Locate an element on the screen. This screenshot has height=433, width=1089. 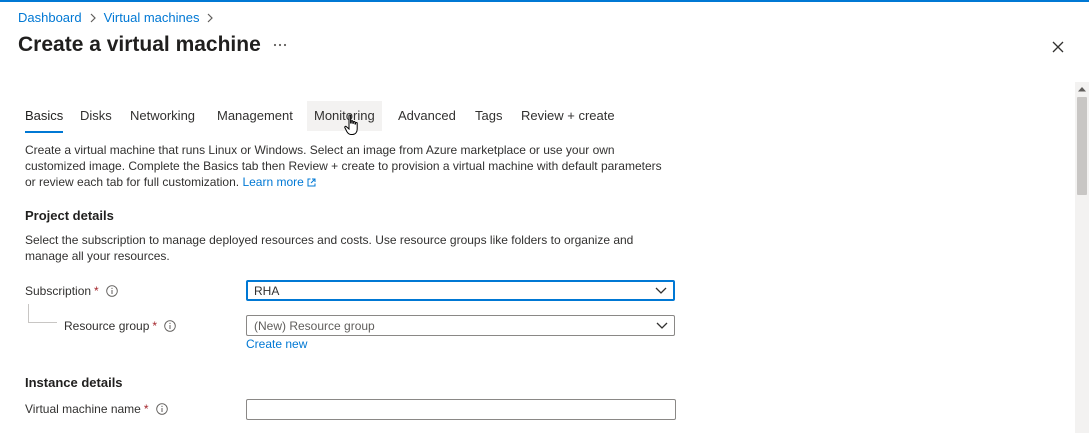
subscription-label: Subscription * is located at coordinates (71, 291).